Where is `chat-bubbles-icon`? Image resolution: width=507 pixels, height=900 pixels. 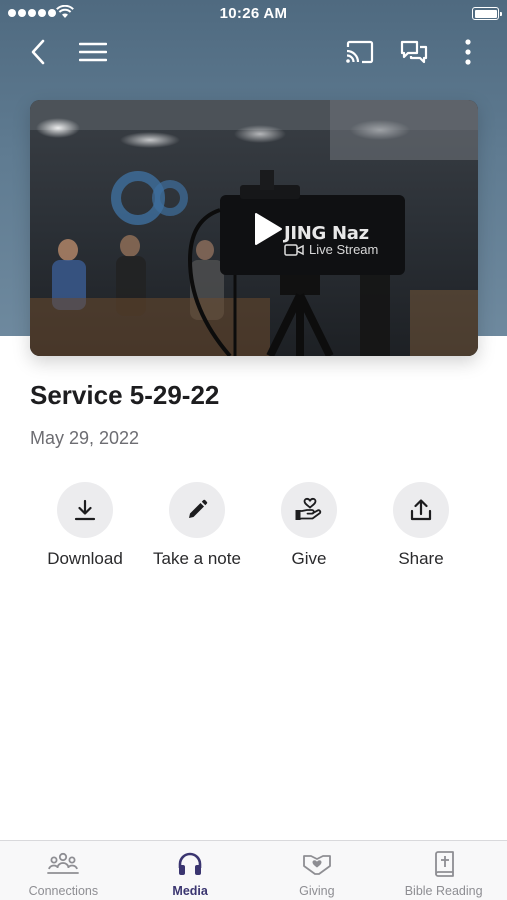
chat-bubbles-icon is located at coordinates (414, 52).